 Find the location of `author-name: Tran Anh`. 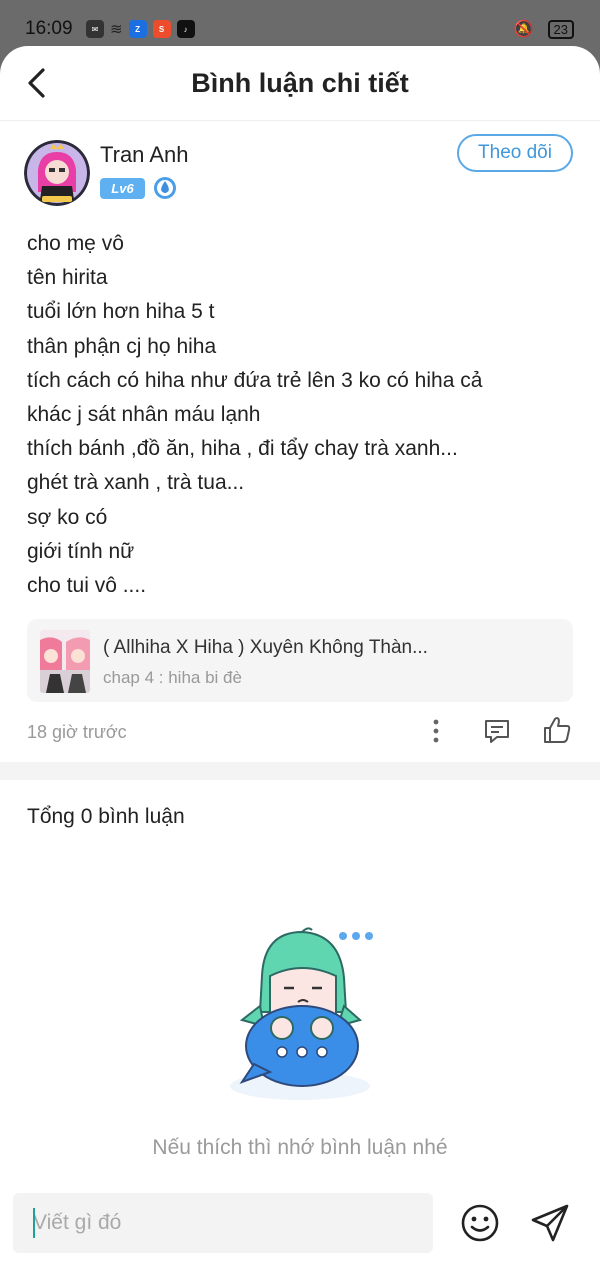

author-name: Tran Anh is located at coordinates (144, 155).